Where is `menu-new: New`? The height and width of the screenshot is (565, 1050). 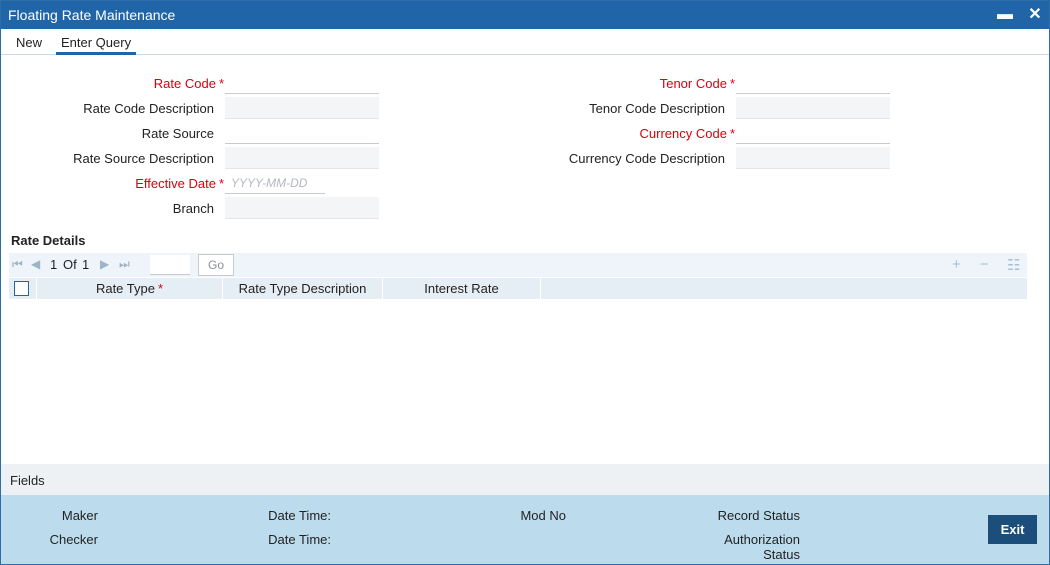 menu-new: New is located at coordinates (29, 42).